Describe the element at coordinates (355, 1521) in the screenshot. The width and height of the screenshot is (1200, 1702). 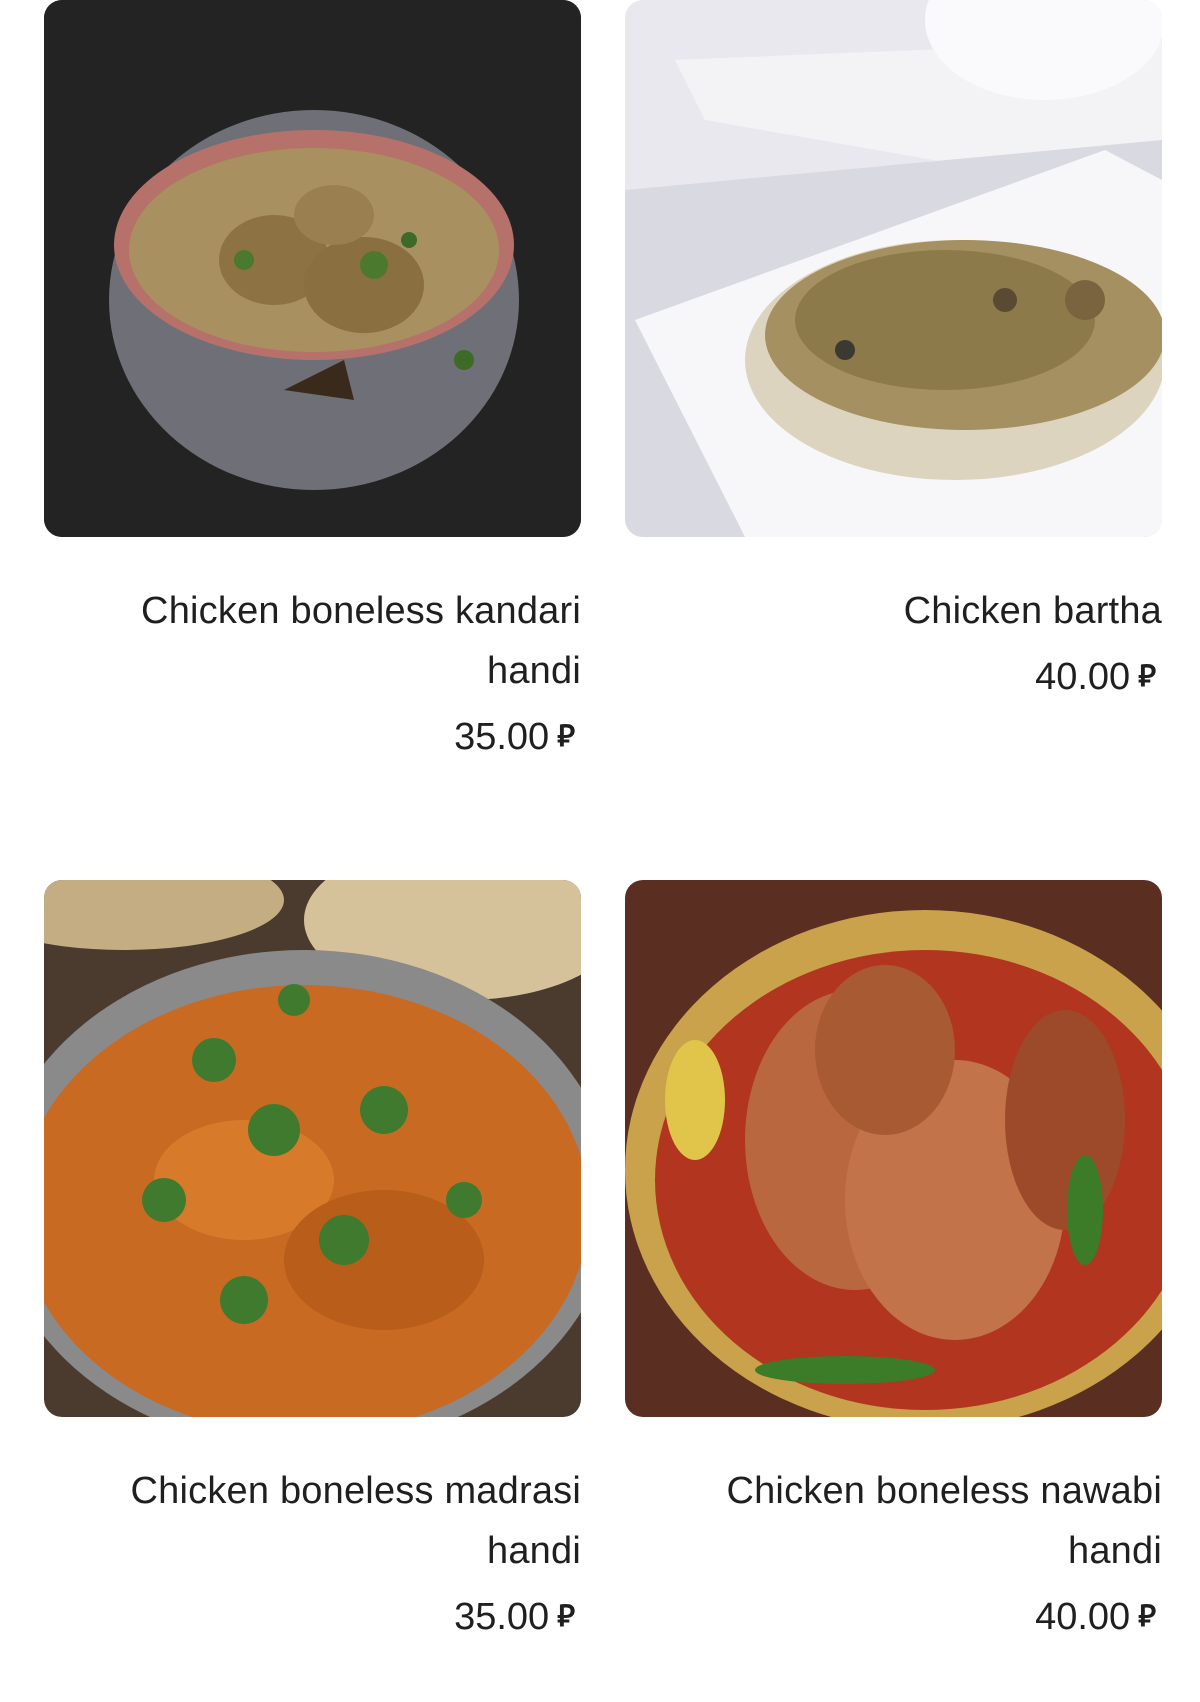
I see `menu-item-name: Chicken boneless madrasi handi` at that location.